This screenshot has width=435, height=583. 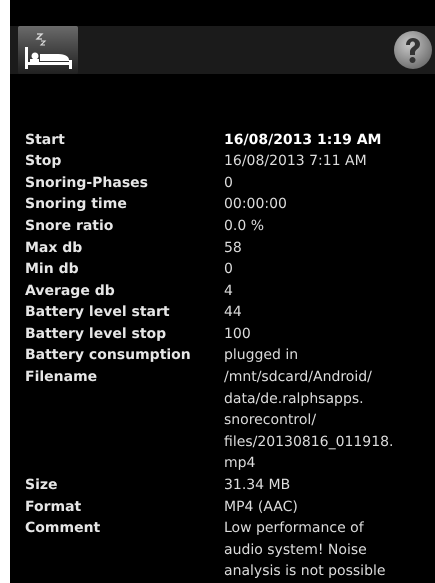 I want to click on detail-value: 44, so click(x=233, y=312).